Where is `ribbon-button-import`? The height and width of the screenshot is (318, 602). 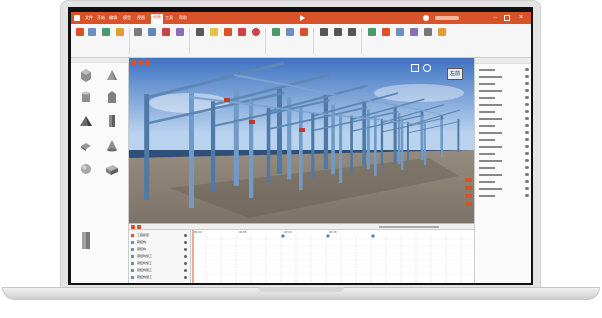
ribbon-button-import is located at coordinates (120, 38).